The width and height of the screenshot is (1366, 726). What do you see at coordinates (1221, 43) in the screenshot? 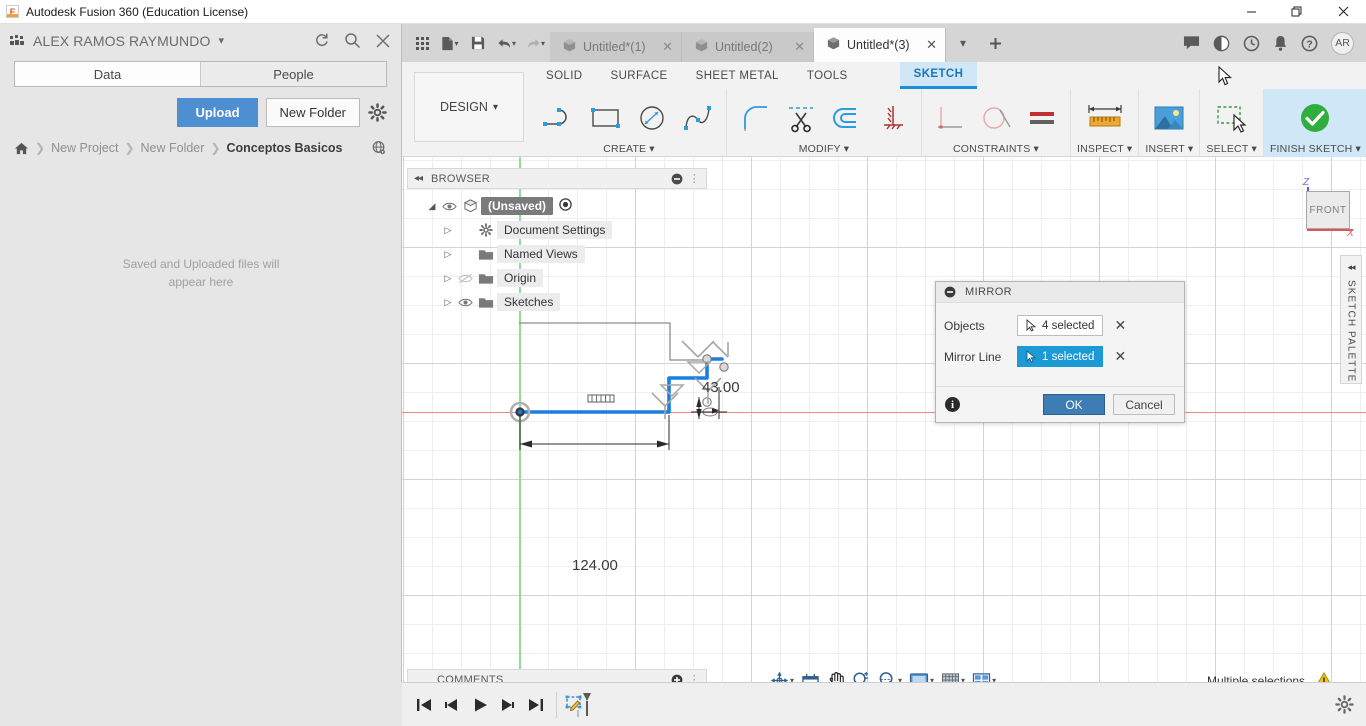
I see `globe-status-icon` at bounding box center [1221, 43].